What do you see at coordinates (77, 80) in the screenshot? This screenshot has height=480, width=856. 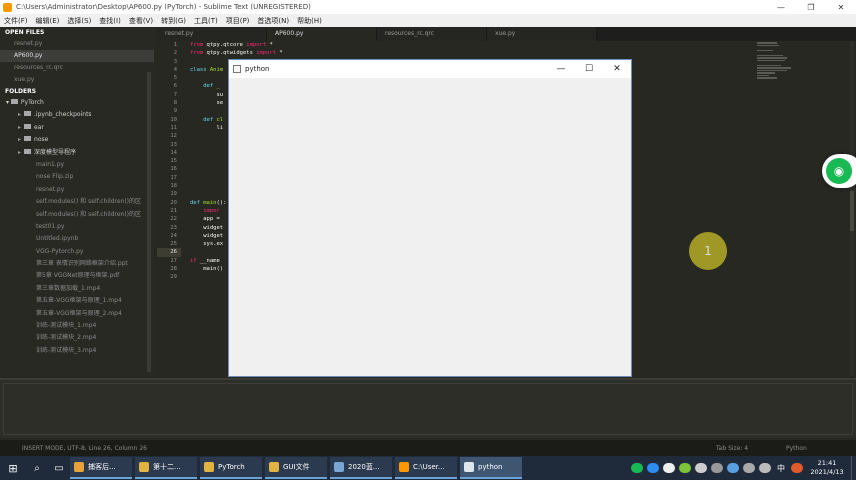 I see `open-file-item: xue.py` at bounding box center [77, 80].